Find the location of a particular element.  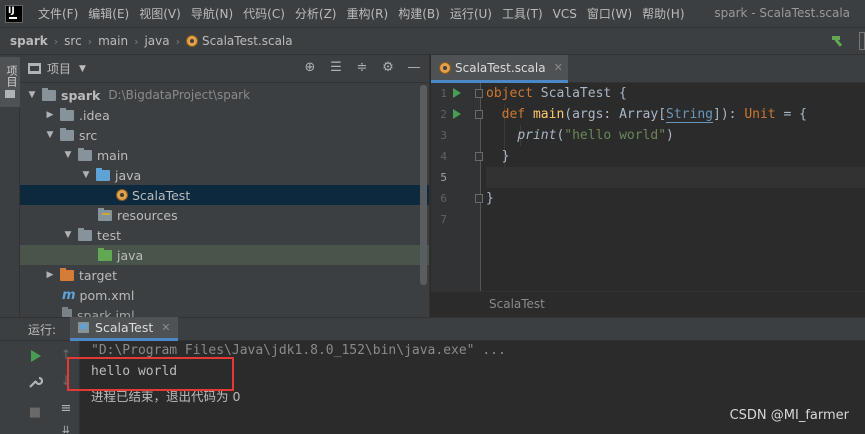

source-folder-icon is located at coordinates (103, 174).